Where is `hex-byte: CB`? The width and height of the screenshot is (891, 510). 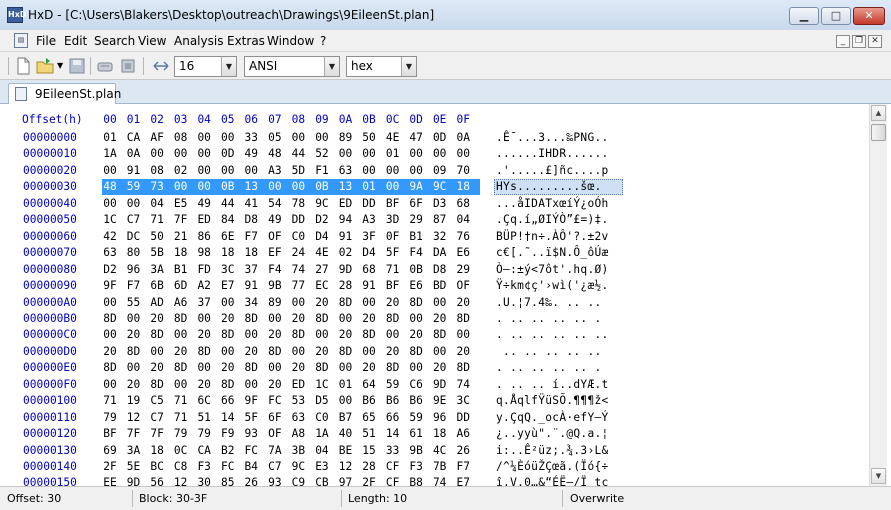
hex-byte: CB is located at coordinates (322, 481).